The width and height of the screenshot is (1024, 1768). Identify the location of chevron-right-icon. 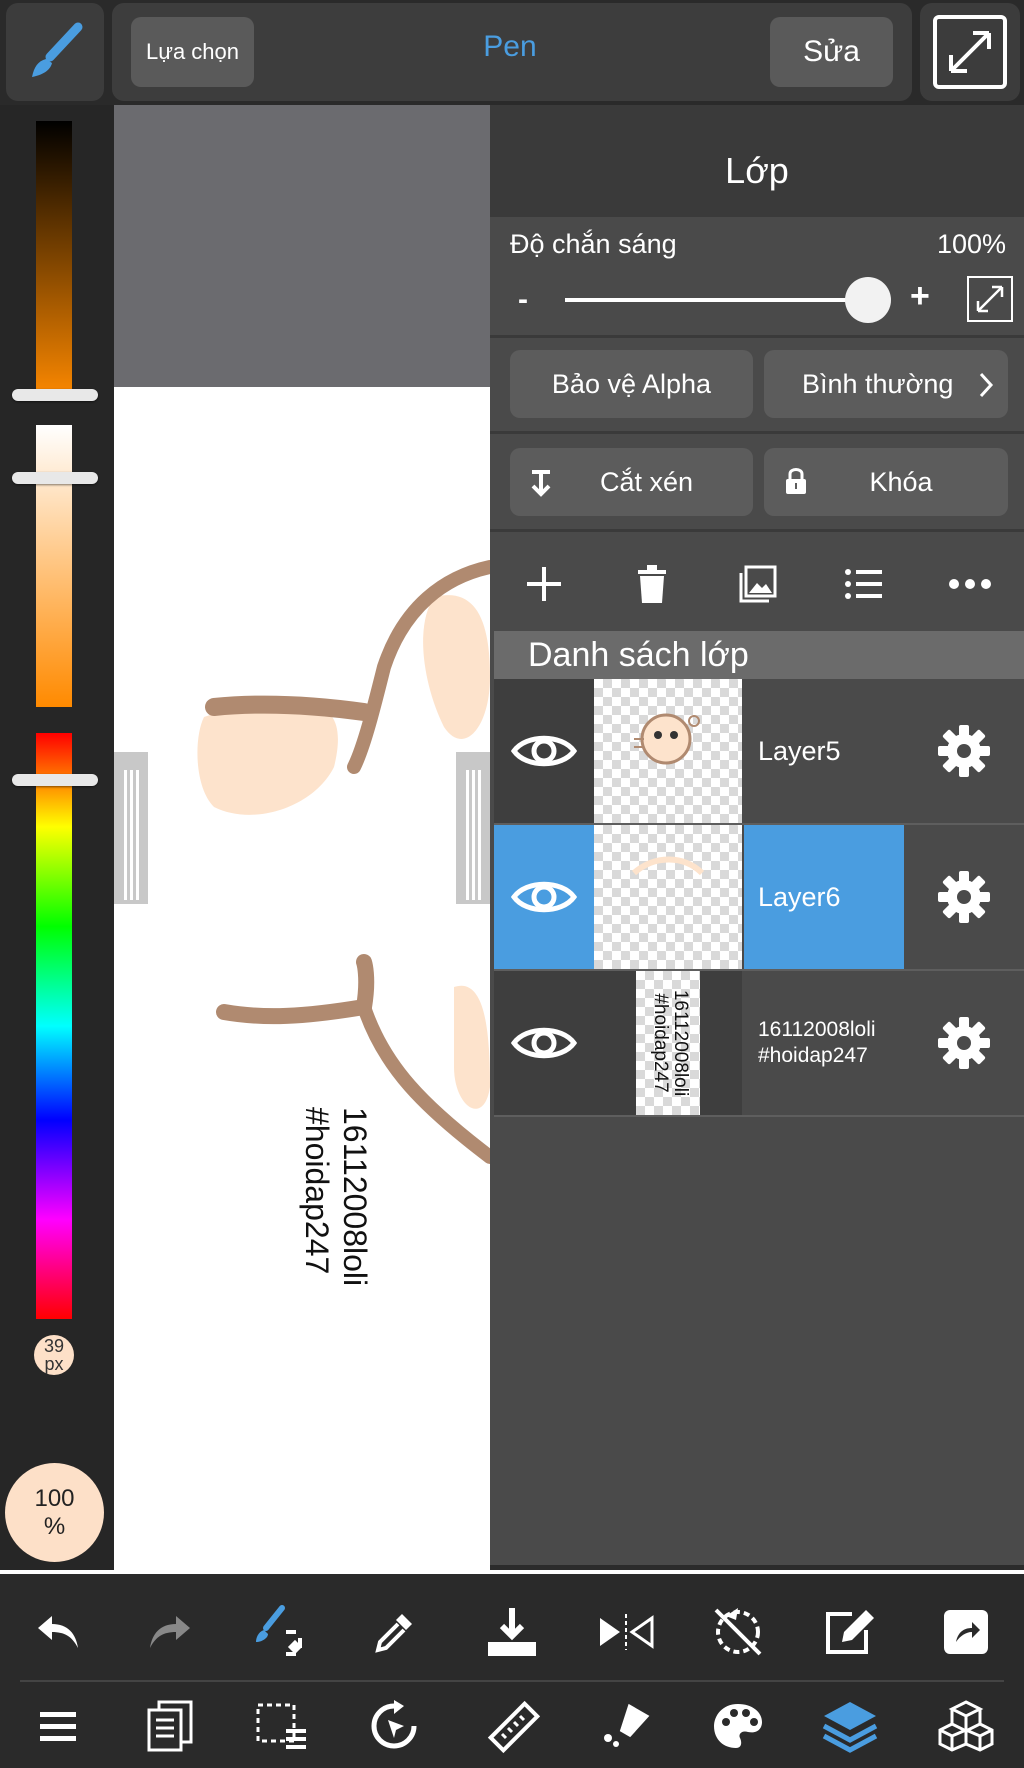
(986, 385).